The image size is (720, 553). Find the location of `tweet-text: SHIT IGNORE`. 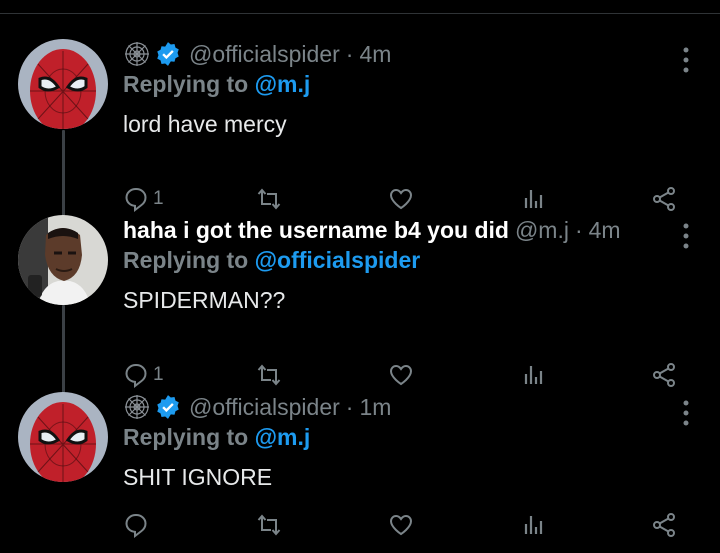

tweet-text: SHIT IGNORE is located at coordinates (198, 477).